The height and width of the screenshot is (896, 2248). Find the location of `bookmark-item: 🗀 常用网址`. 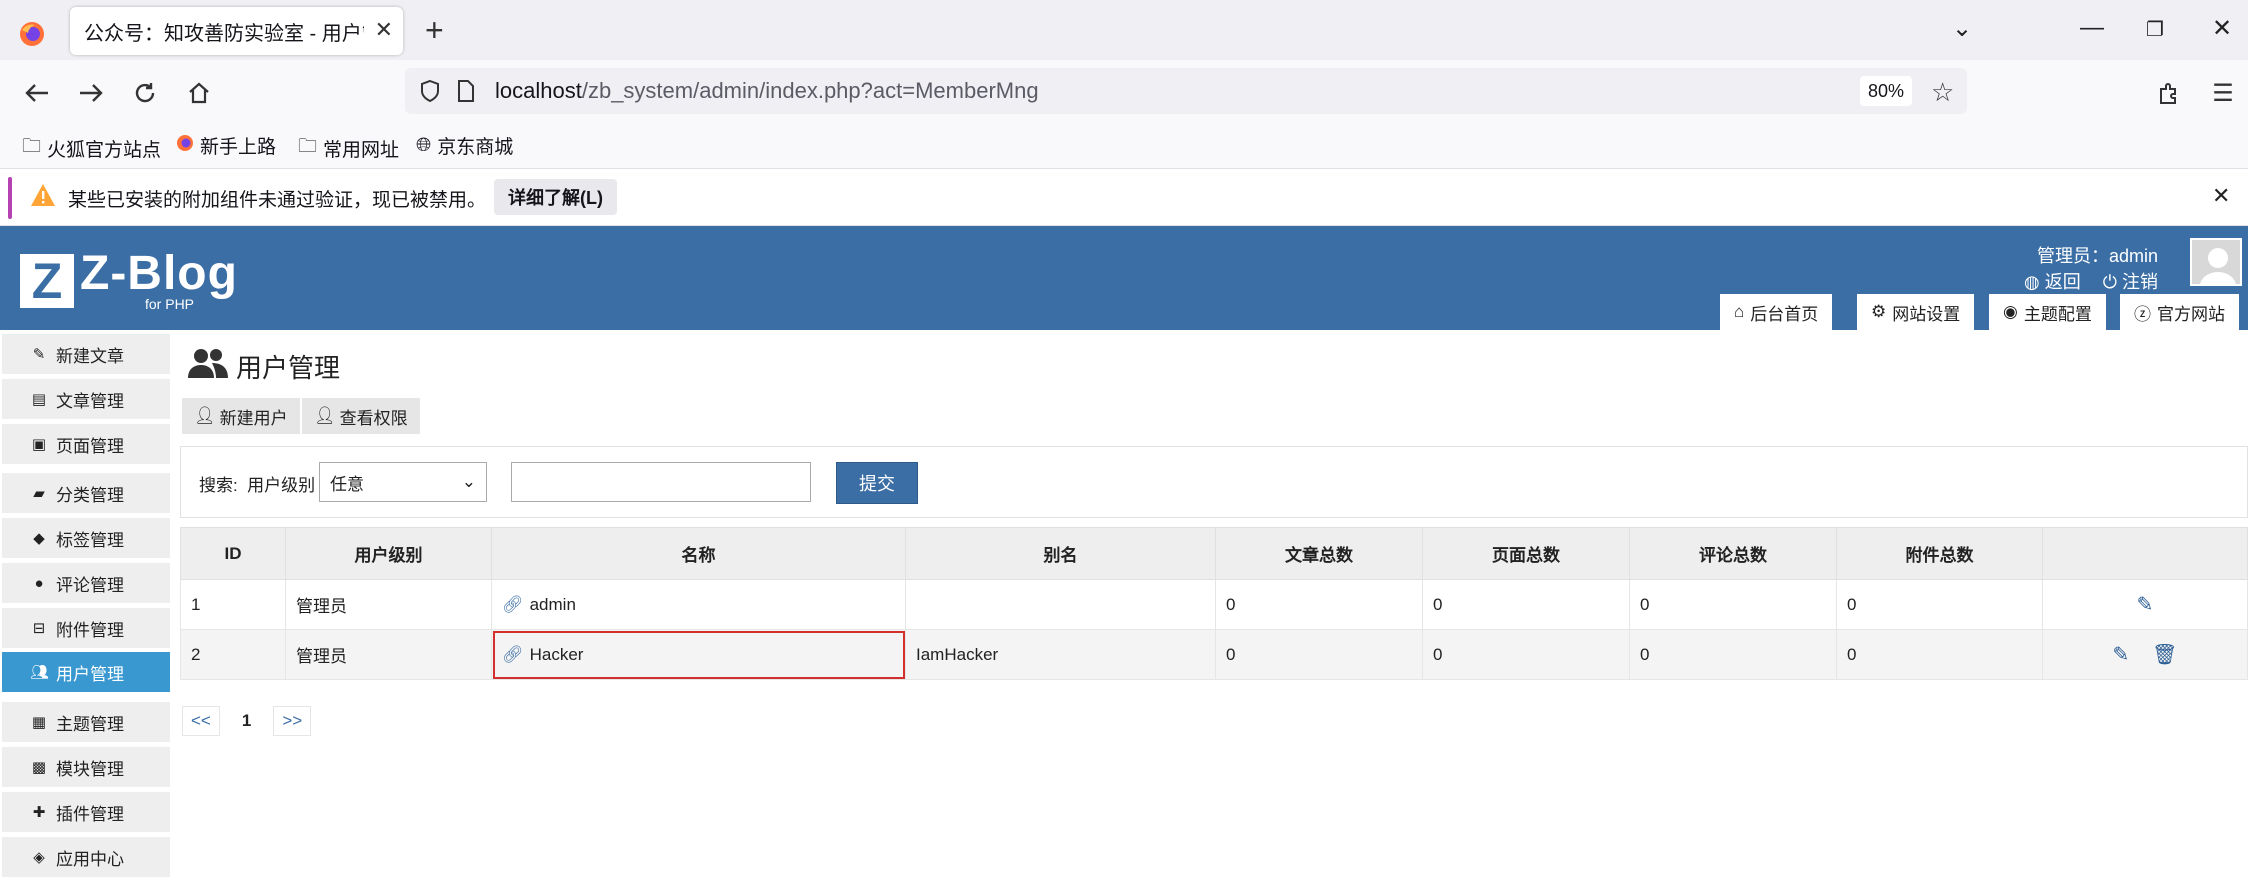

bookmark-item: 🗀 常用网址 is located at coordinates (348, 148).